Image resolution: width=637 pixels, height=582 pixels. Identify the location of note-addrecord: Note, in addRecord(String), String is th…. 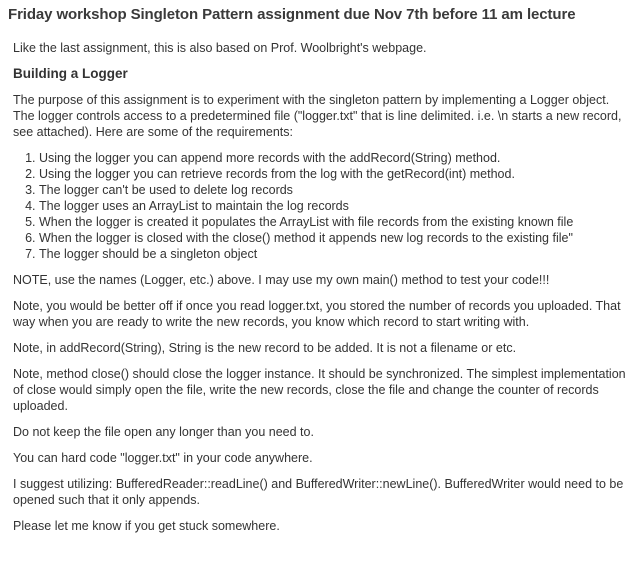
(265, 348).